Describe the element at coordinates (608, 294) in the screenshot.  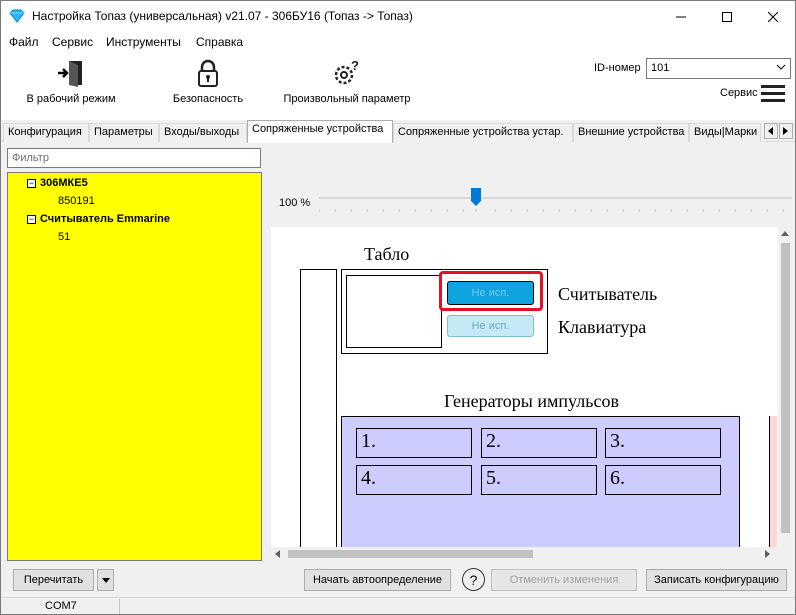
I see `reader-label: Считыватель` at that location.